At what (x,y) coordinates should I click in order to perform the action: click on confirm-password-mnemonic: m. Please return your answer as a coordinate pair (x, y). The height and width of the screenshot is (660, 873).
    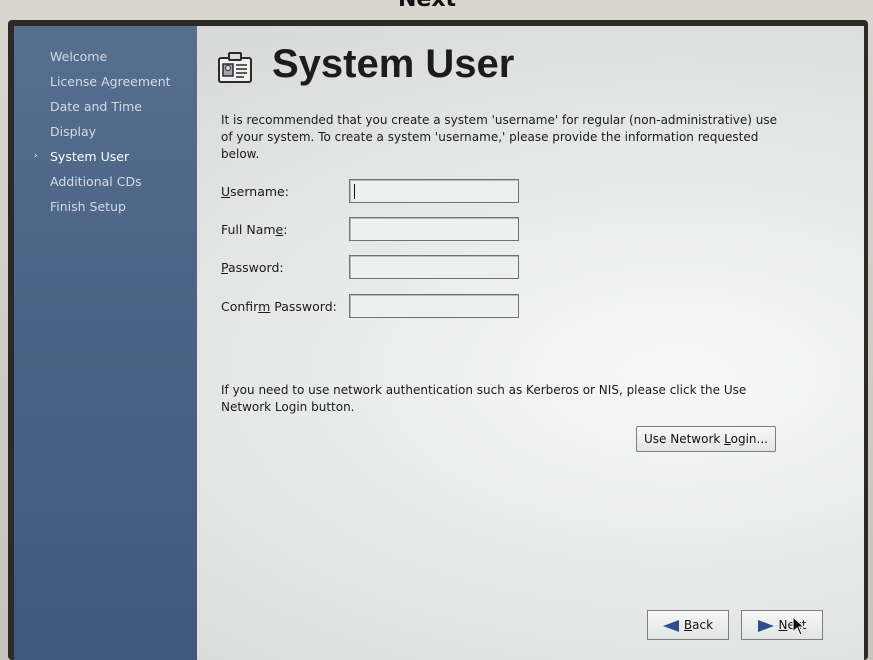
    Looking at the image, I should click on (264, 306).